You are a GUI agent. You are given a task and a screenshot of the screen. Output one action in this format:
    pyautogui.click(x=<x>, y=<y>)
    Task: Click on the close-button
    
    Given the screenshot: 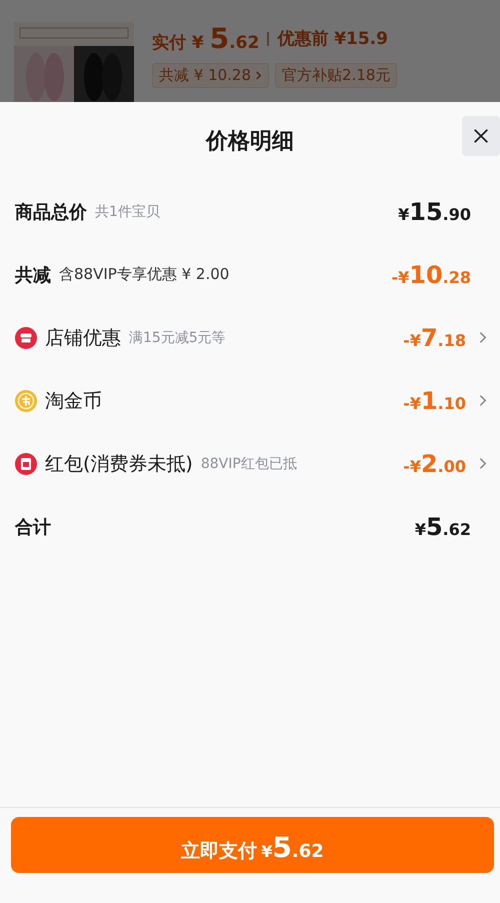 What is the action you would take?
    pyautogui.click(x=481, y=136)
    